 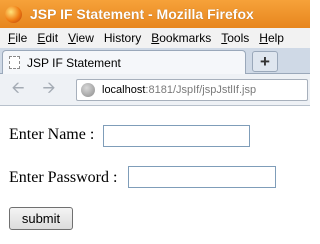 What do you see at coordinates (181, 38) in the screenshot?
I see `menu-bookmarks: Bookmarks` at bounding box center [181, 38].